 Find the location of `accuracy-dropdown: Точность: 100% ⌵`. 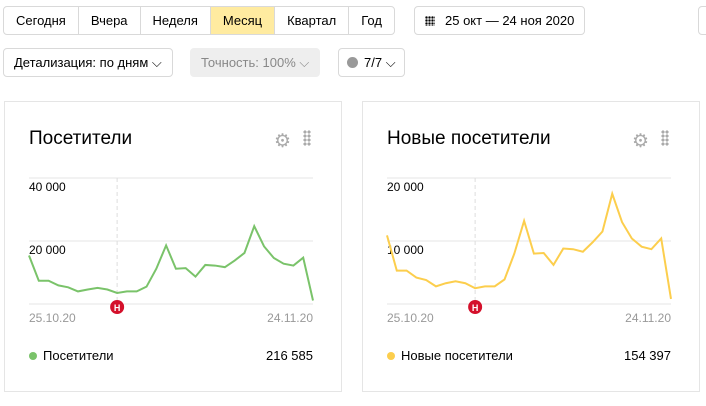

accuracy-dropdown: Точность: 100% ⌵ is located at coordinates (255, 62).